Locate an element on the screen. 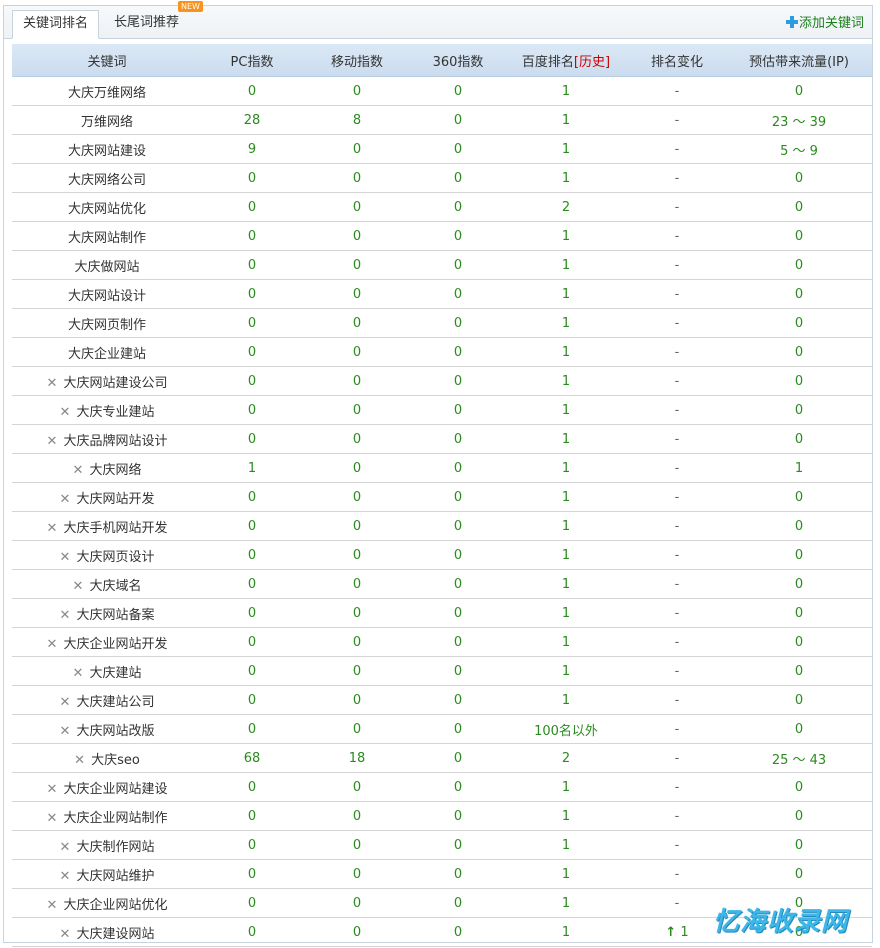 This screenshot has width=880, height=948. keyword-text: 大庆企业网站建设 is located at coordinates (115, 789).